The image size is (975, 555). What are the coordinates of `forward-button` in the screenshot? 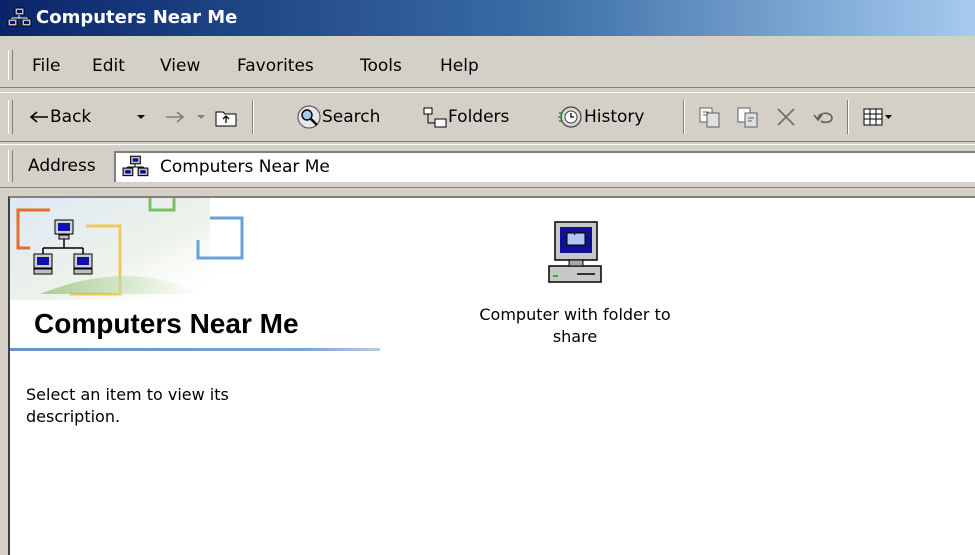 It's located at (175, 117).